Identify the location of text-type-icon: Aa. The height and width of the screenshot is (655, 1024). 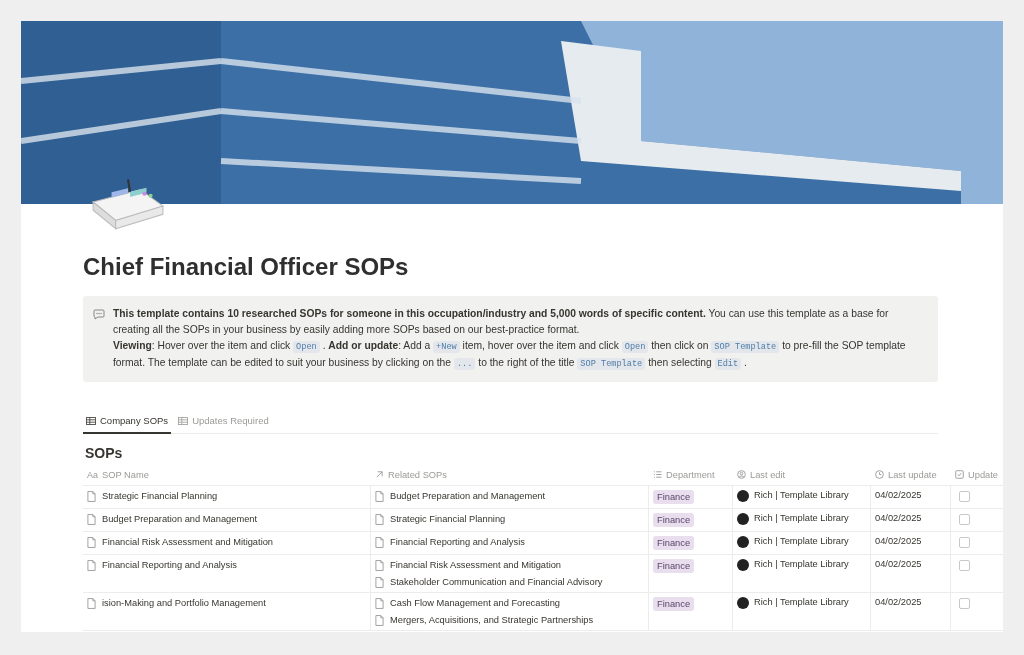
(92, 474).